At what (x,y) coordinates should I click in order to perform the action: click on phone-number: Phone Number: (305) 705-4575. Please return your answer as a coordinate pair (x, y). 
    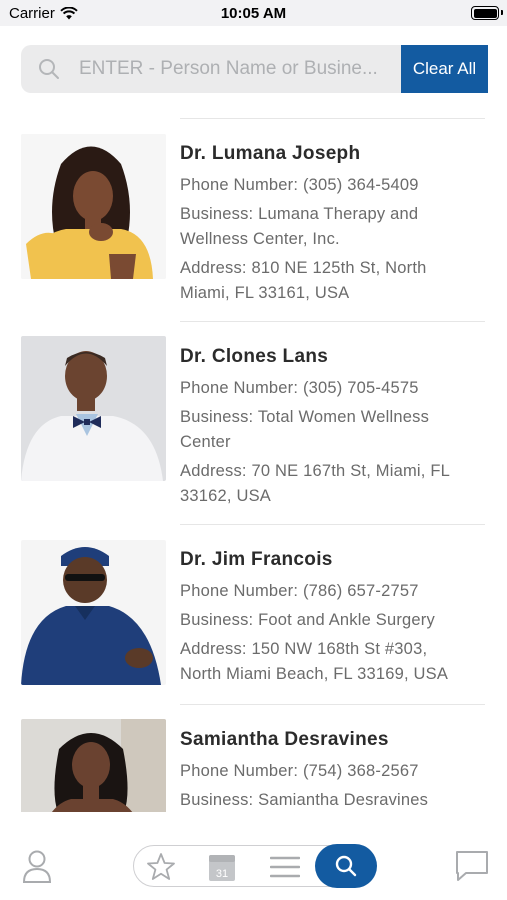
    Looking at the image, I should click on (330, 388).